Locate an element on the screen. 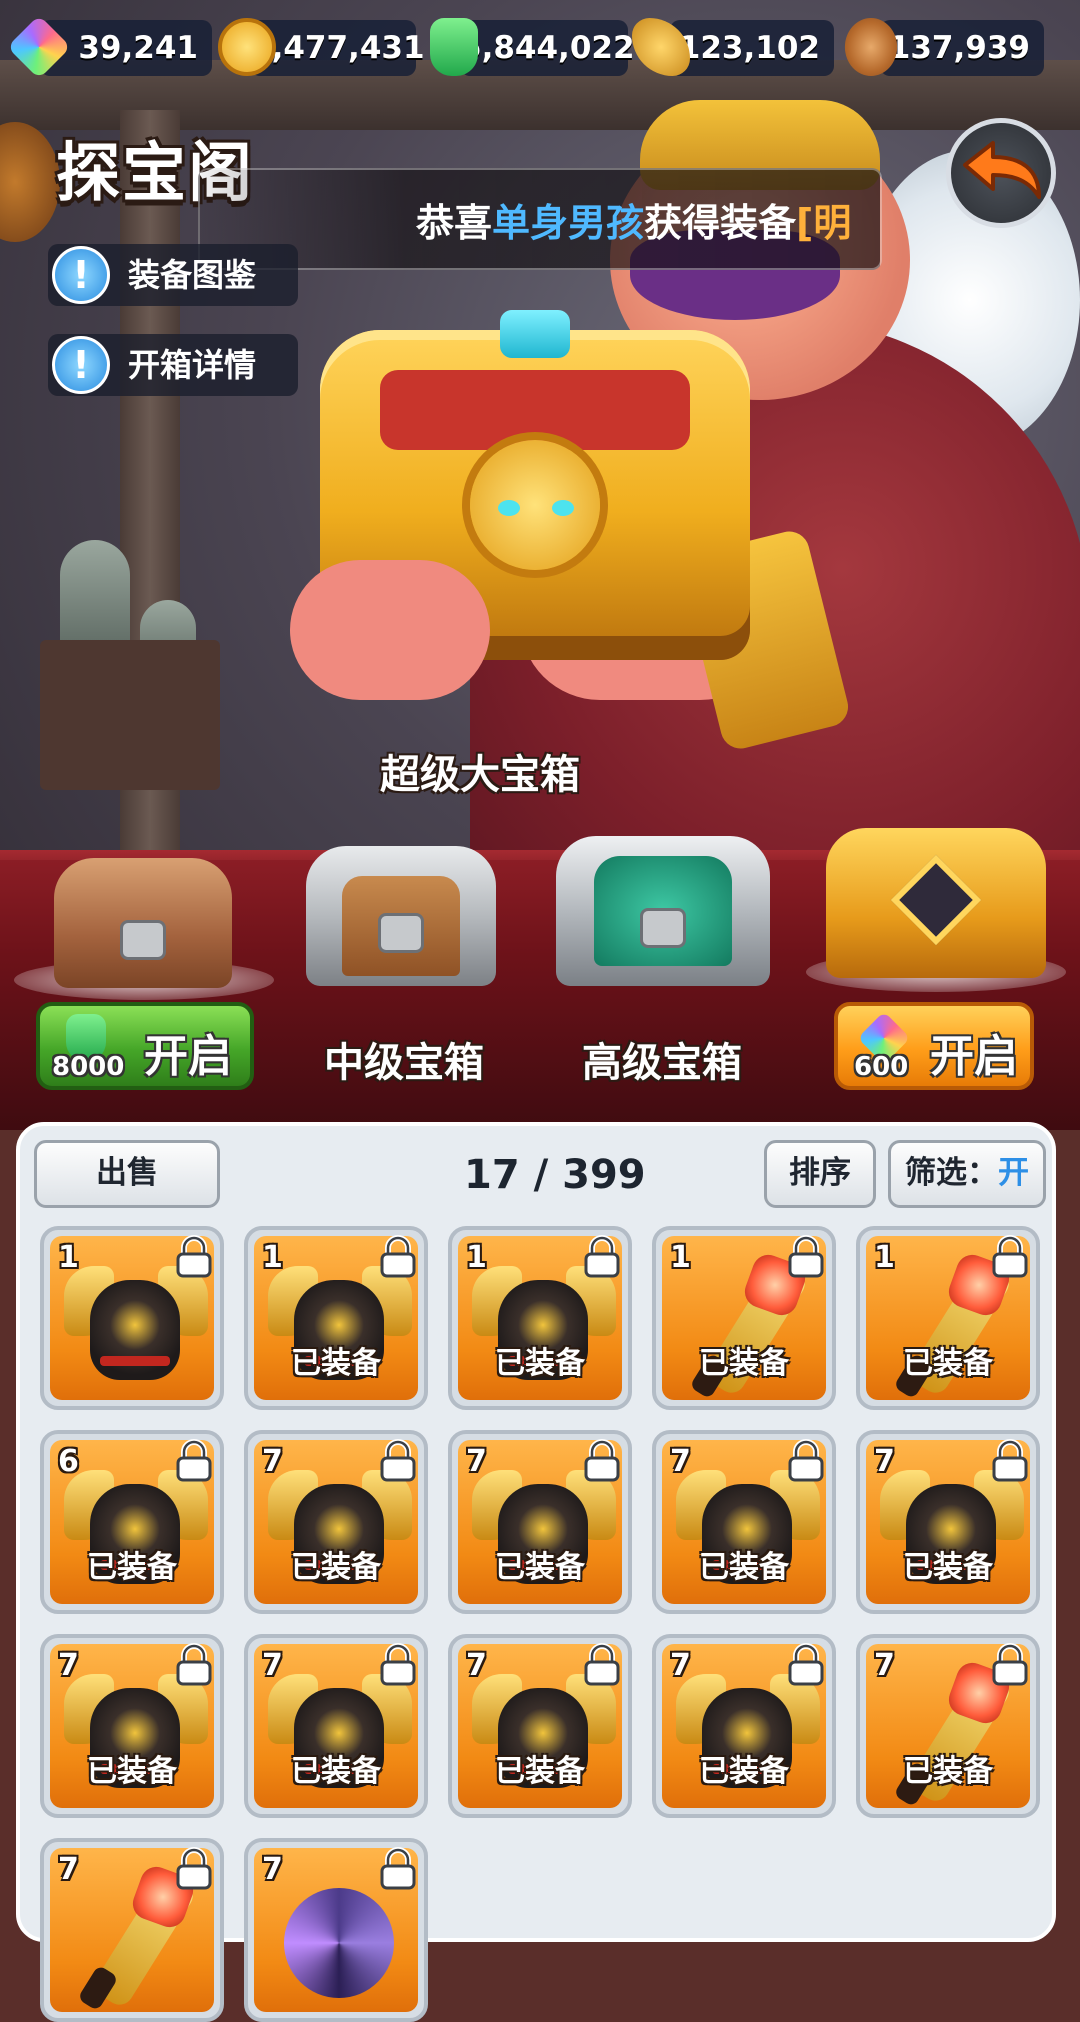  gold-coin-icon is located at coordinates (247, 47).